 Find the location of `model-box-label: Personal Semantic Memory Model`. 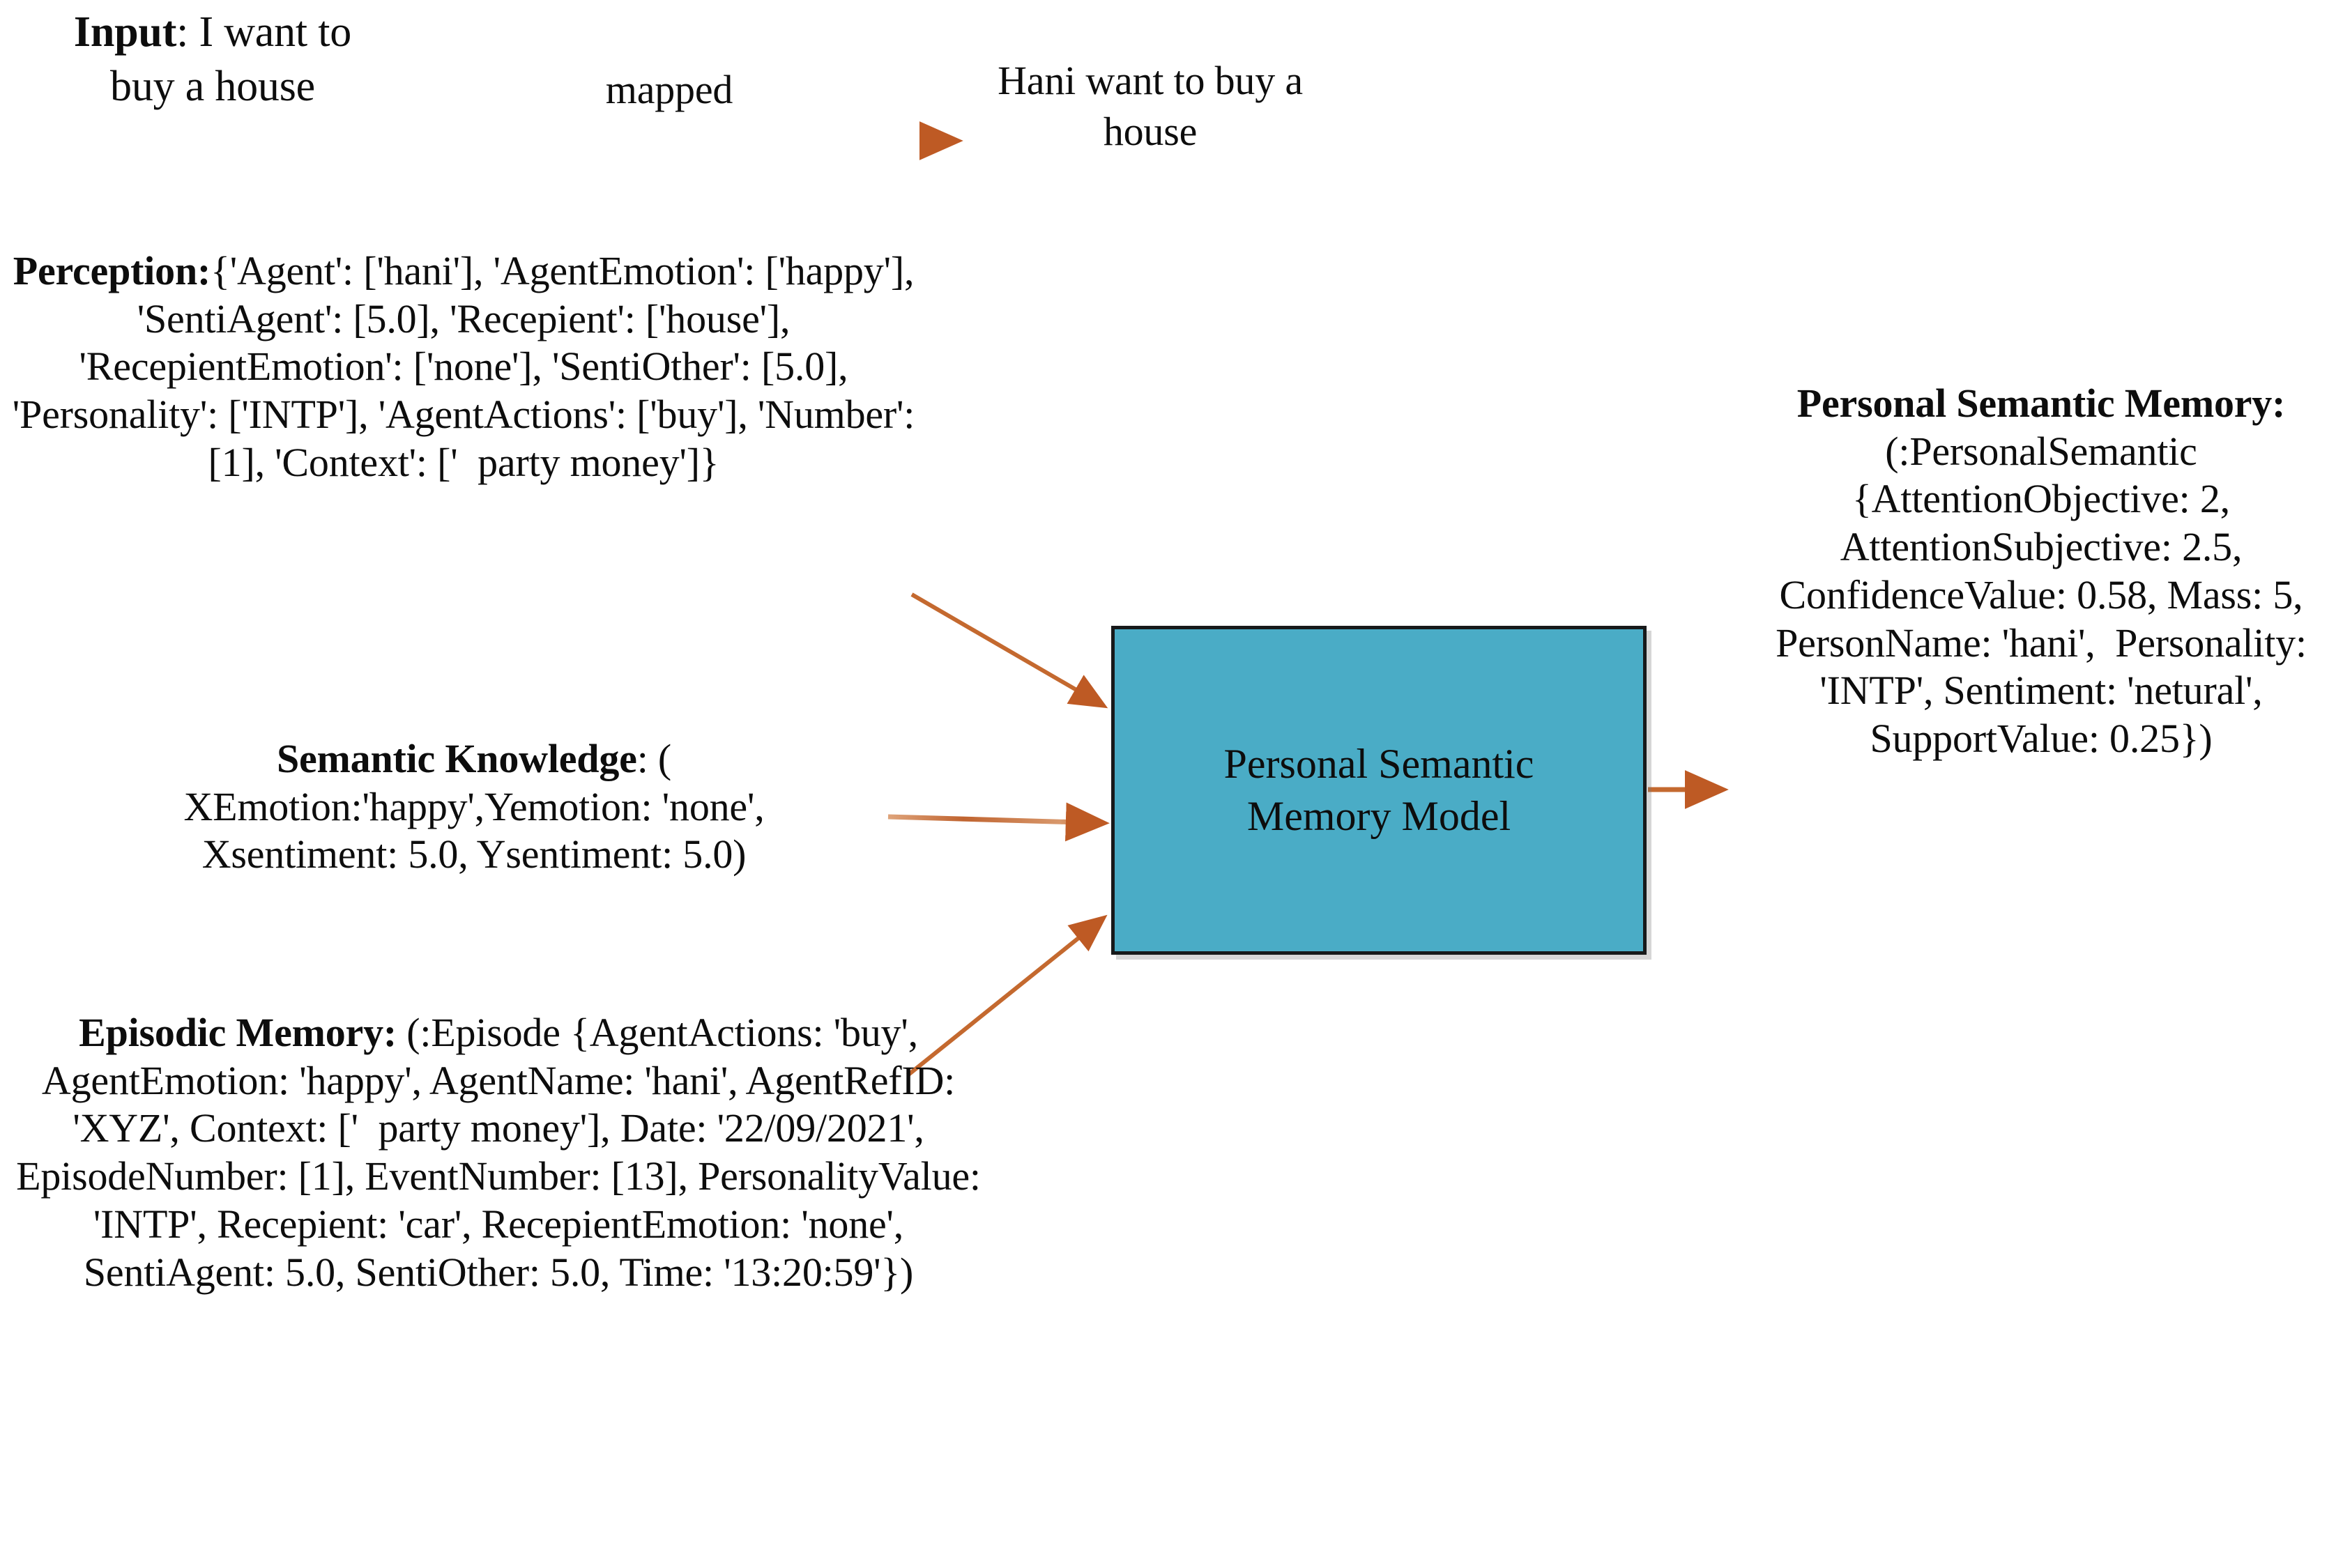

model-box-label: Personal Semantic Memory Model is located at coordinates (1378, 790).